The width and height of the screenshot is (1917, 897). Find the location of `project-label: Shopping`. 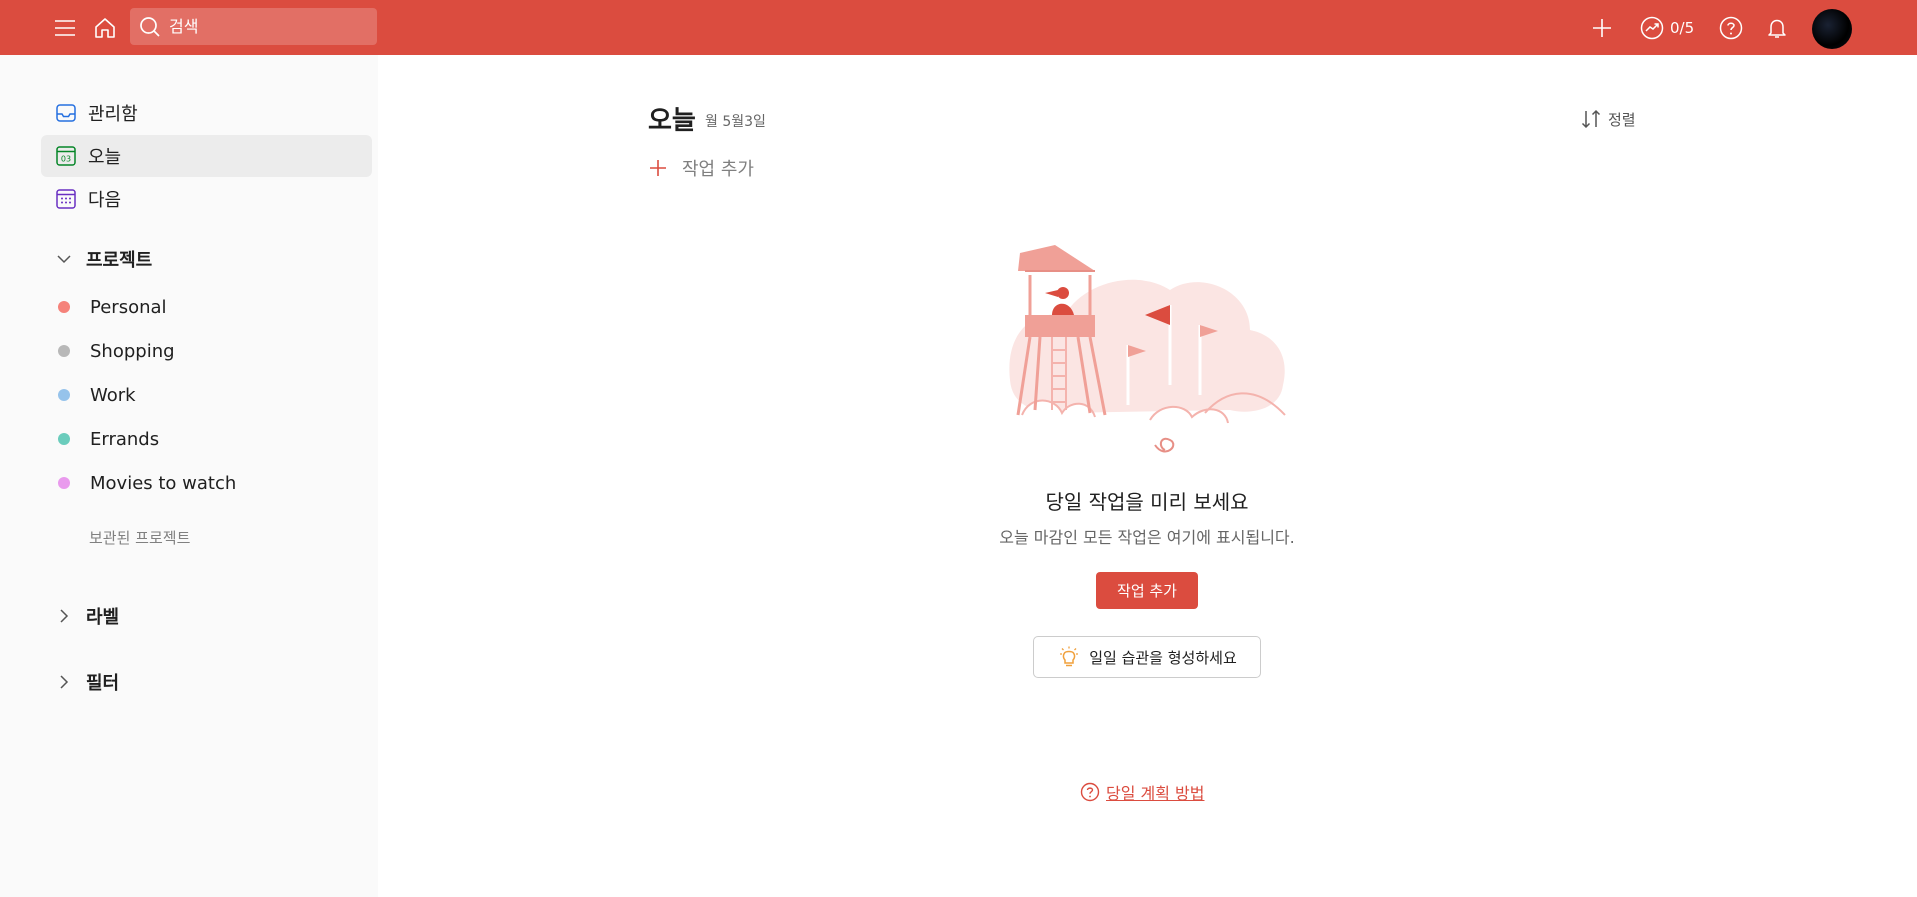

project-label: Shopping is located at coordinates (132, 351).